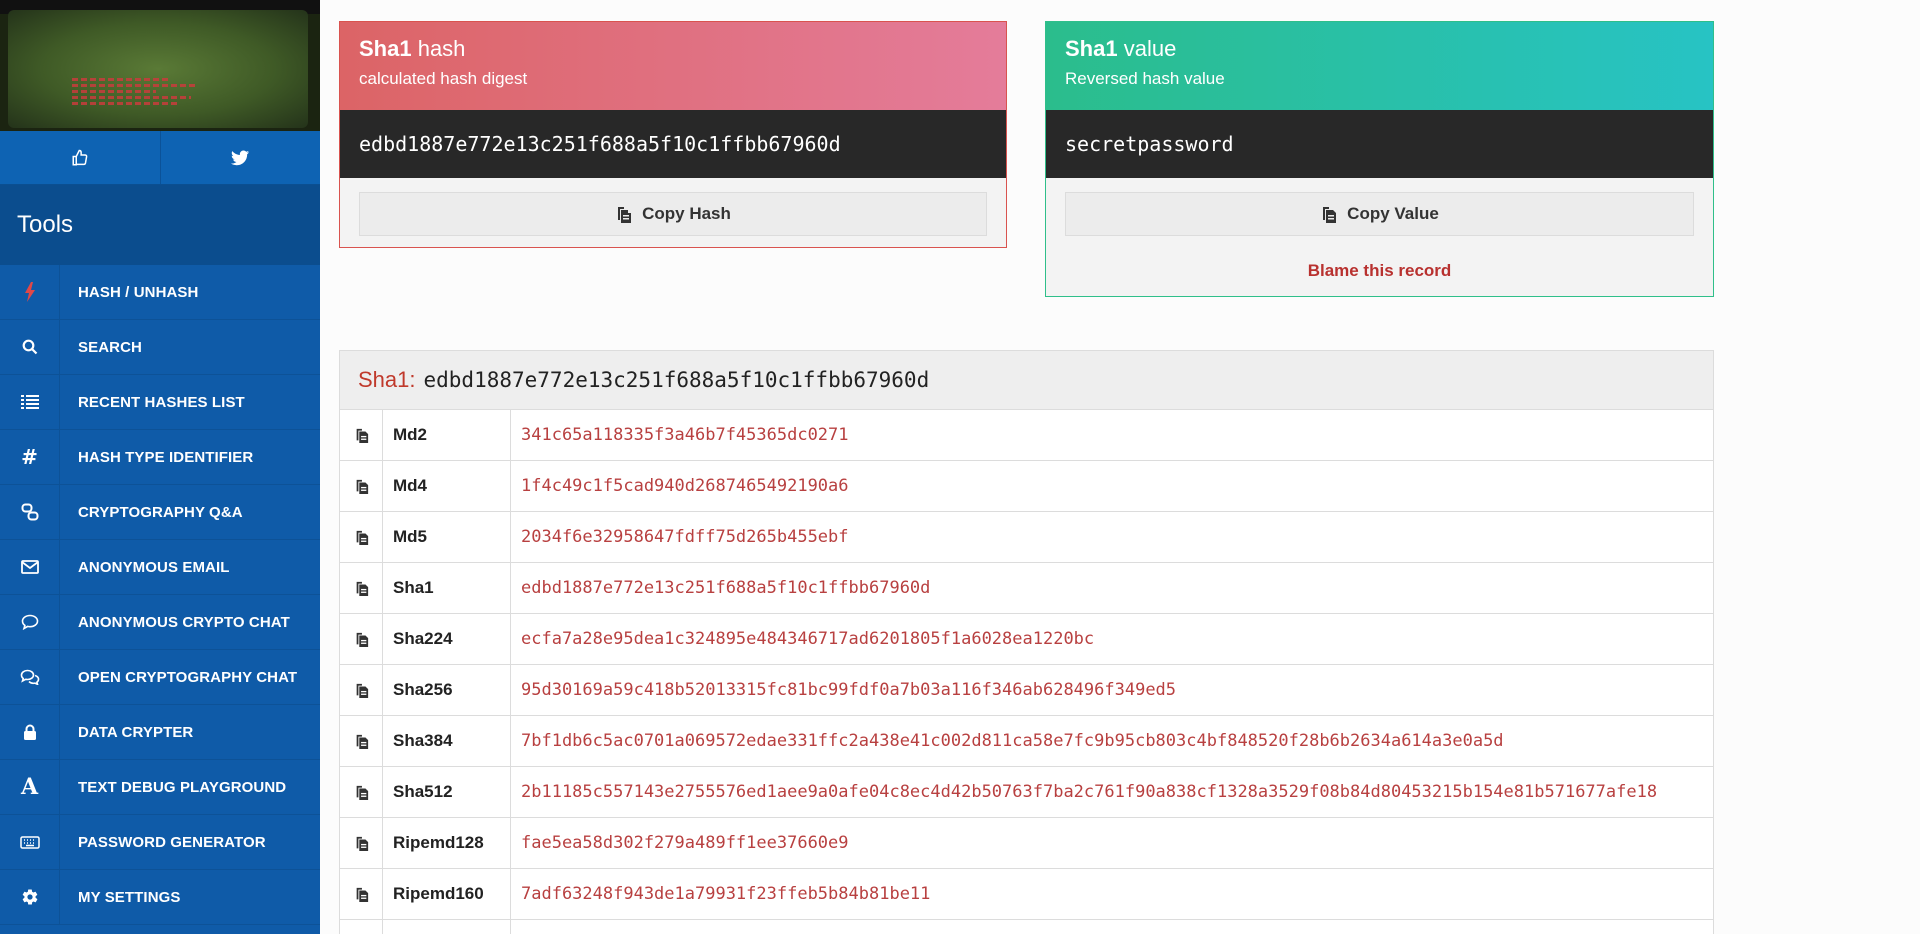 The image size is (1920, 934). I want to click on hash-card-header: Sha1 hash calculated hash digest, so click(673, 66).